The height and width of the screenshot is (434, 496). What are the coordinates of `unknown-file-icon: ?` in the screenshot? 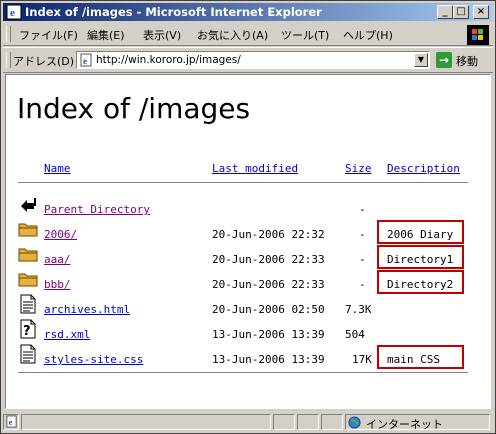 It's located at (28, 329).